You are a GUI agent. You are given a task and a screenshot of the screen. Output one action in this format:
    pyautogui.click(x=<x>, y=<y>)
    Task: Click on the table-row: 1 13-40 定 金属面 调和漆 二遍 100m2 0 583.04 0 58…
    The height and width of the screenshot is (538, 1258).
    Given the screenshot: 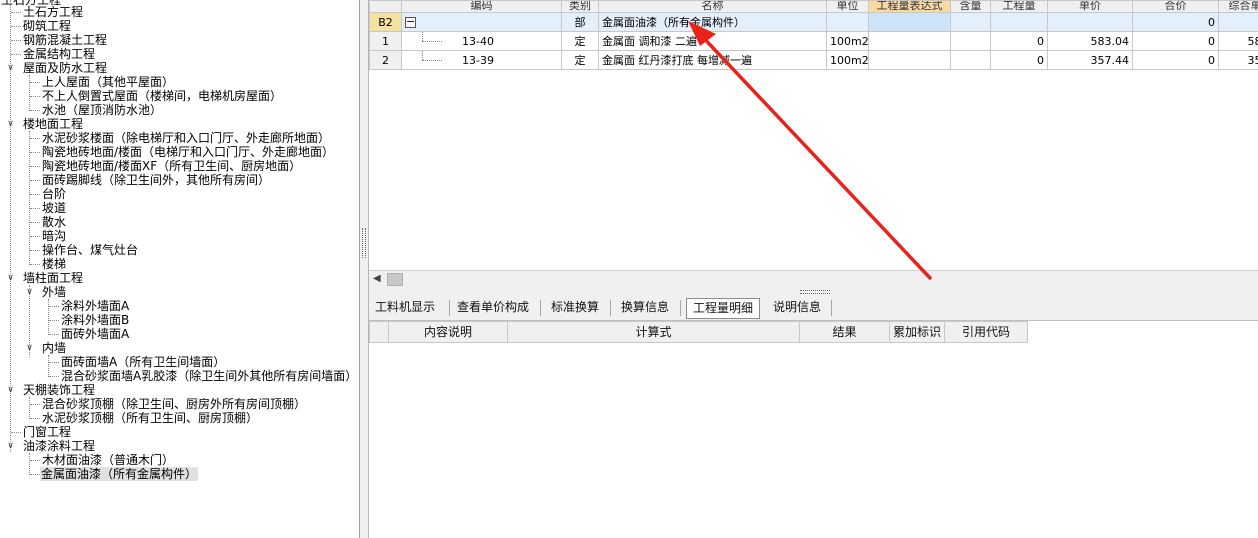 What is the action you would take?
    pyautogui.click(x=813, y=41)
    